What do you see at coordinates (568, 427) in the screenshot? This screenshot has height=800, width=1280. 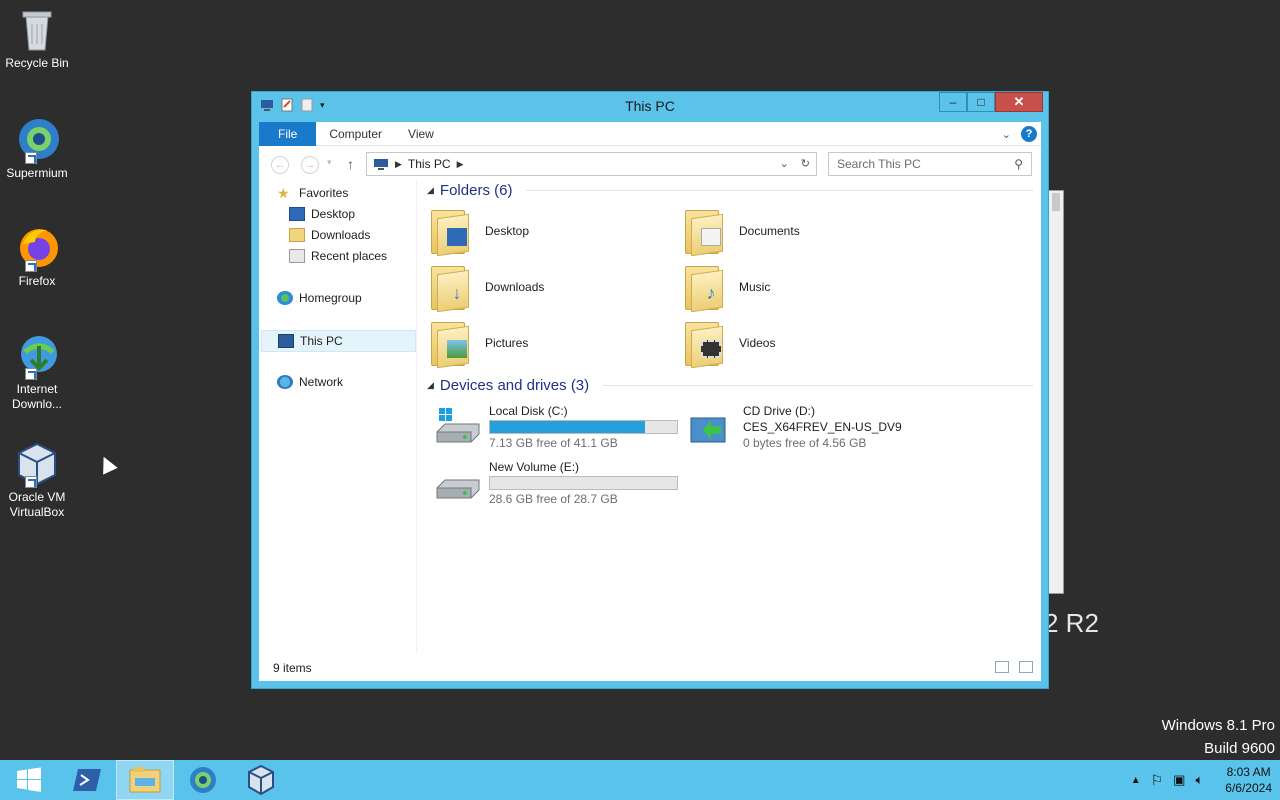 I see `drive-usage-fill` at bounding box center [568, 427].